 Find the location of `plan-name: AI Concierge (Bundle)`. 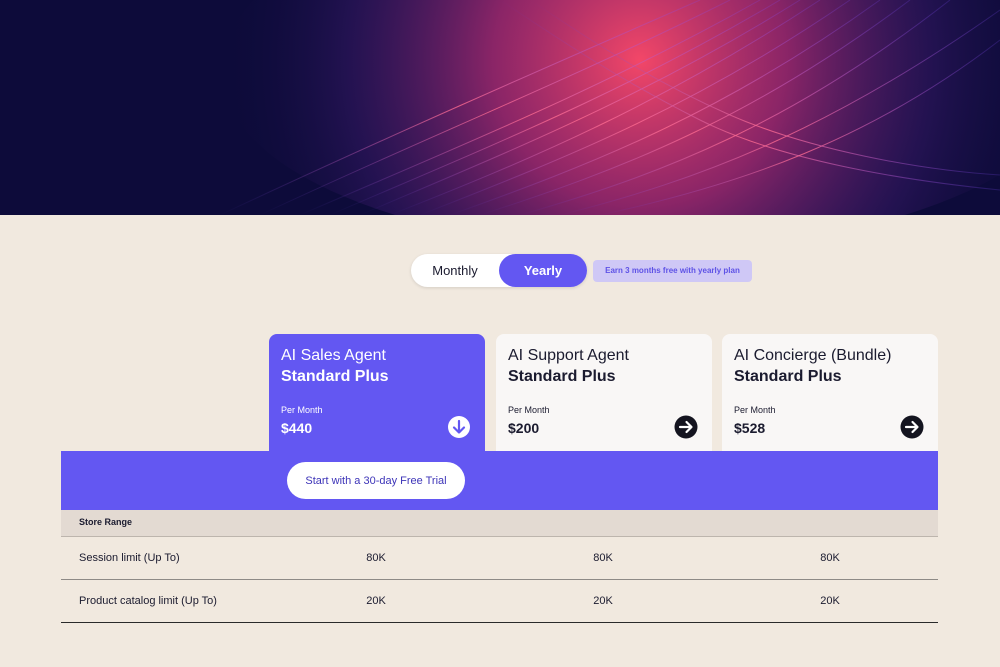

plan-name: AI Concierge (Bundle) is located at coordinates (813, 355).